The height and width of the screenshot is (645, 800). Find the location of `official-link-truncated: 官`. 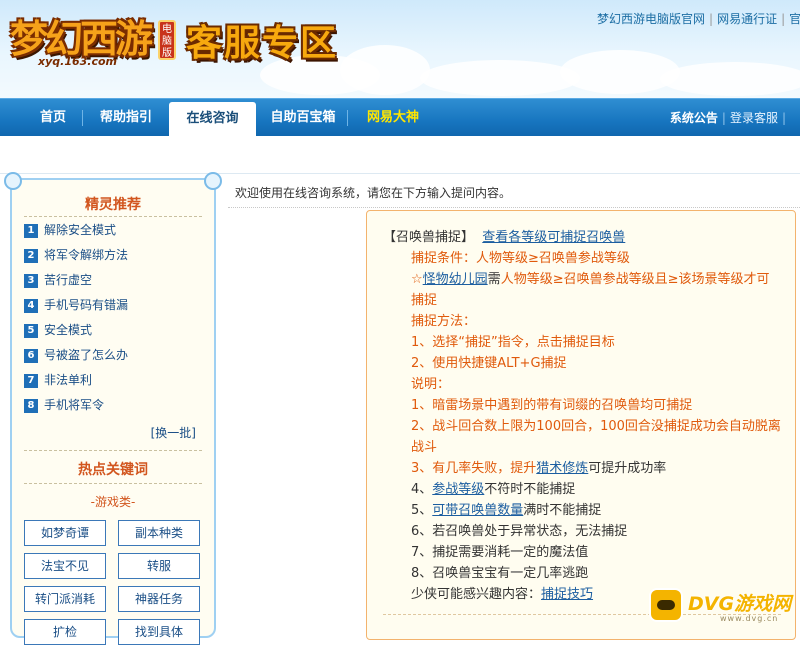

official-link-truncated: 官 is located at coordinates (794, 19).